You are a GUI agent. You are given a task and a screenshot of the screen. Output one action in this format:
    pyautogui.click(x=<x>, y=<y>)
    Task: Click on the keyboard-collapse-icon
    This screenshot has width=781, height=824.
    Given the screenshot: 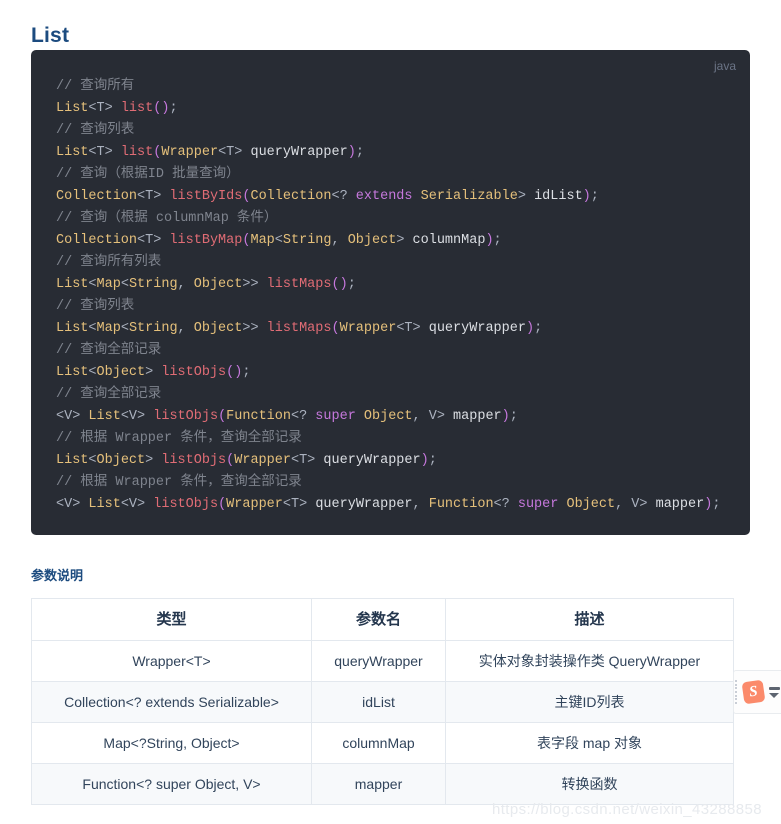 What is the action you would take?
    pyautogui.click(x=774, y=692)
    